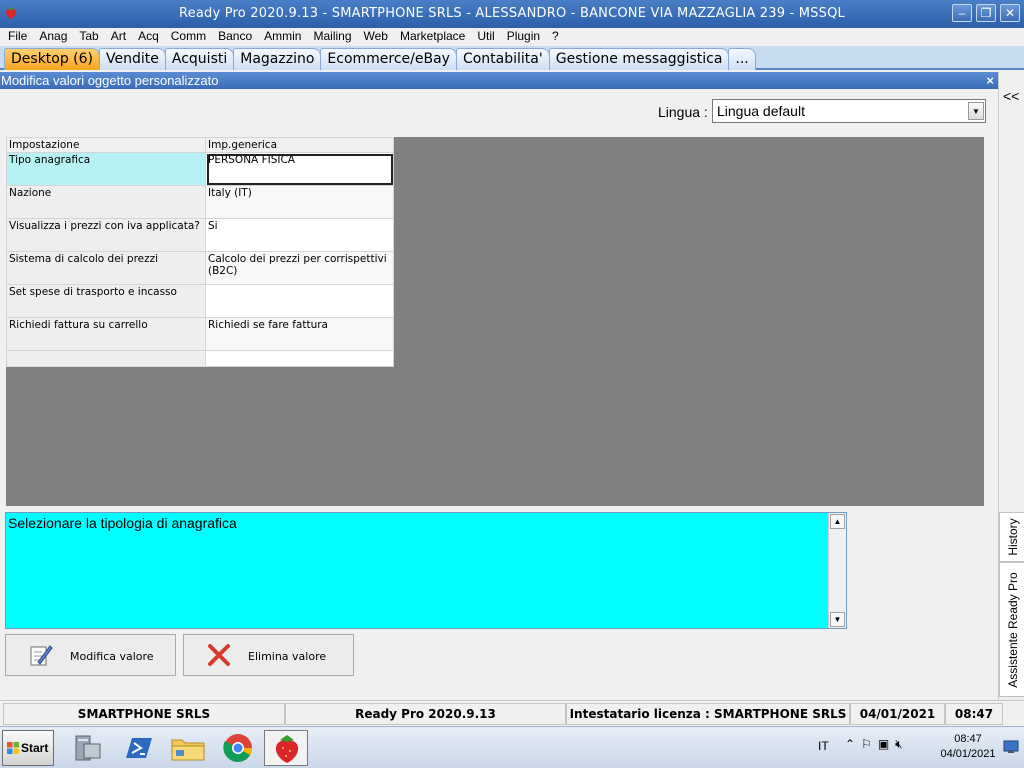  What do you see at coordinates (299, 202) in the screenshot?
I see `grid-value: Italy (IT)` at bounding box center [299, 202].